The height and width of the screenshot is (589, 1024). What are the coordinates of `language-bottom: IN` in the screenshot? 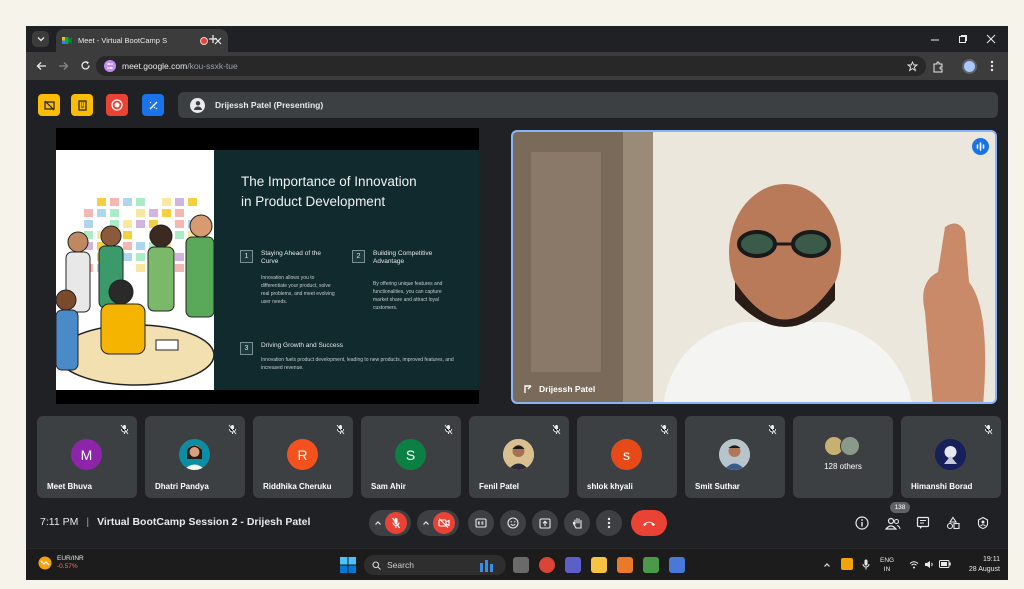 It's located at (887, 569).